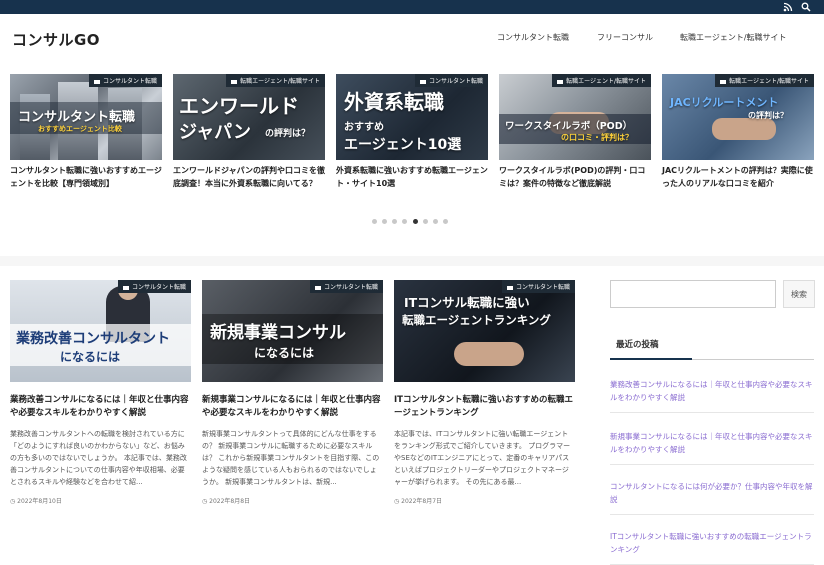  Describe the element at coordinates (394, 102) in the screenshot. I see `thumb-text: 外資系転職` at that location.